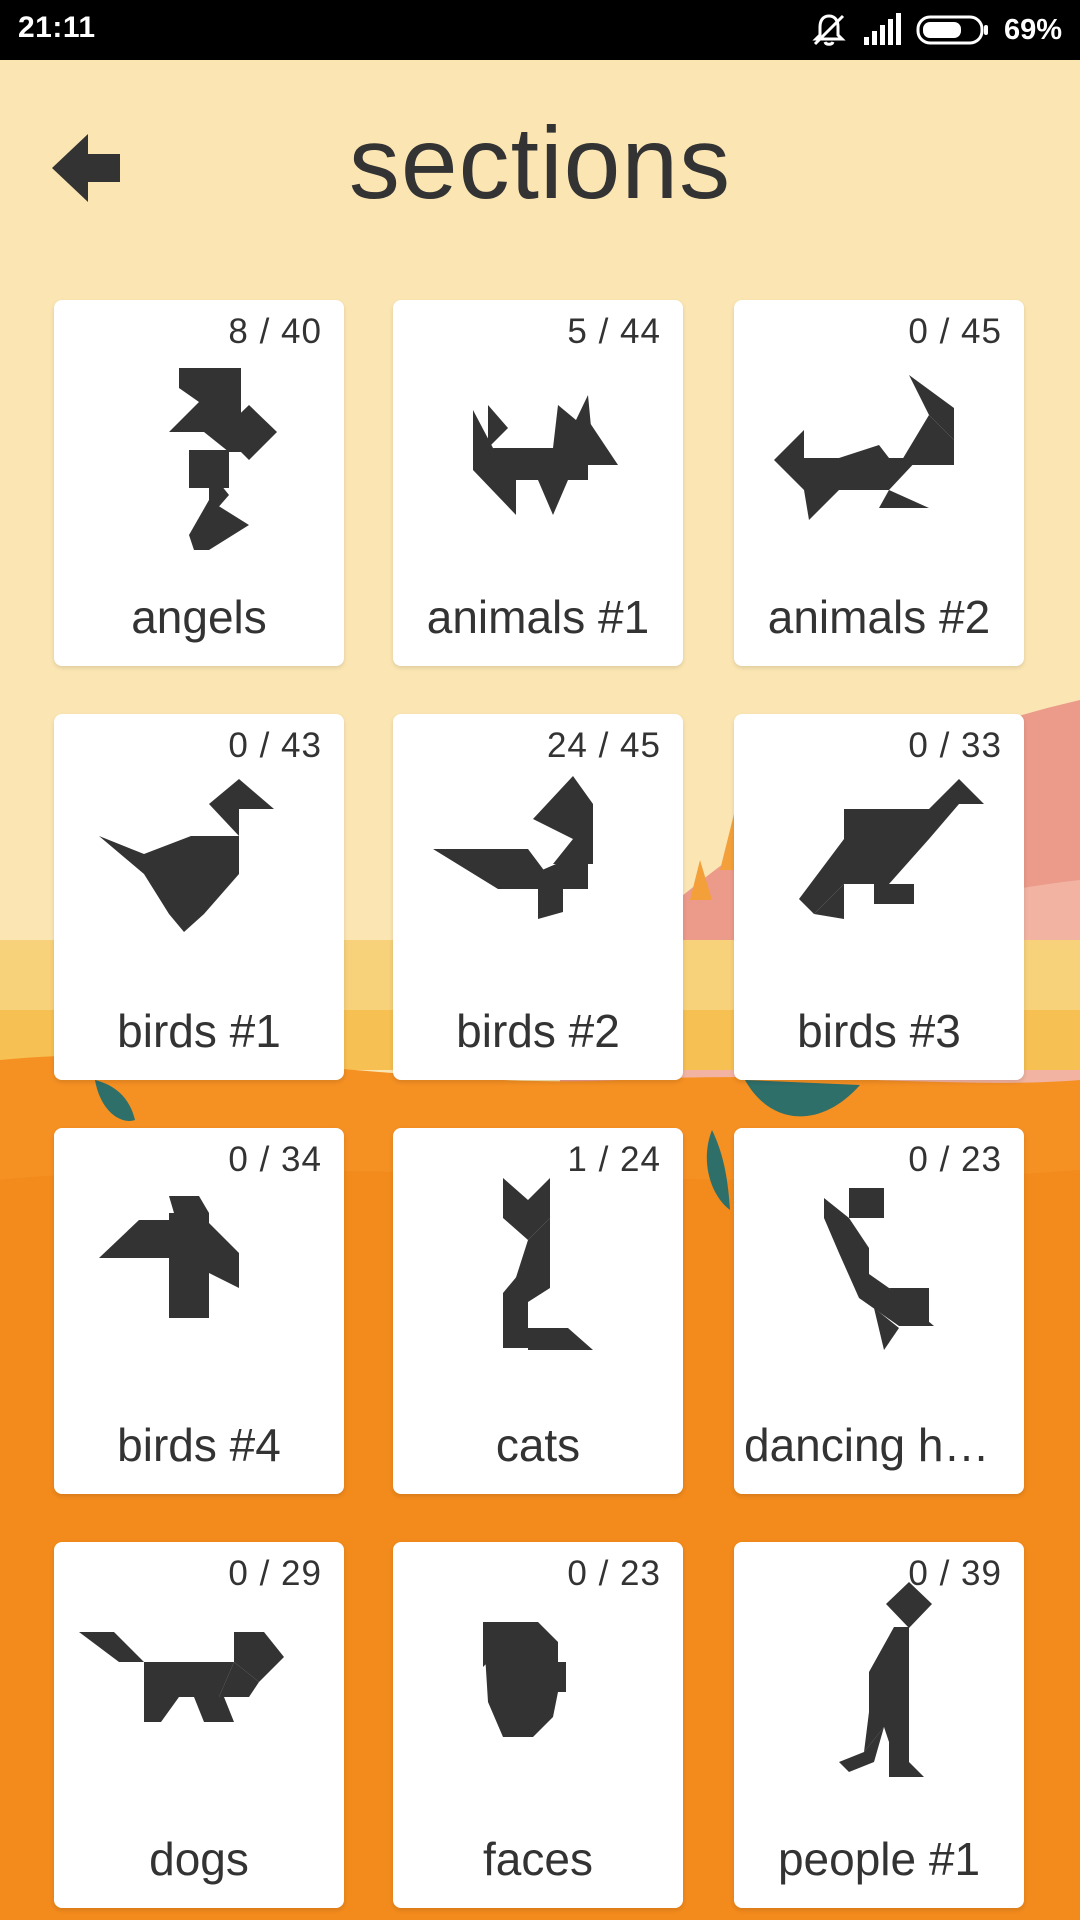 Image resolution: width=1080 pixels, height=1920 pixels. Describe the element at coordinates (199, 1031) in the screenshot. I see `section-label: birds #1` at that location.